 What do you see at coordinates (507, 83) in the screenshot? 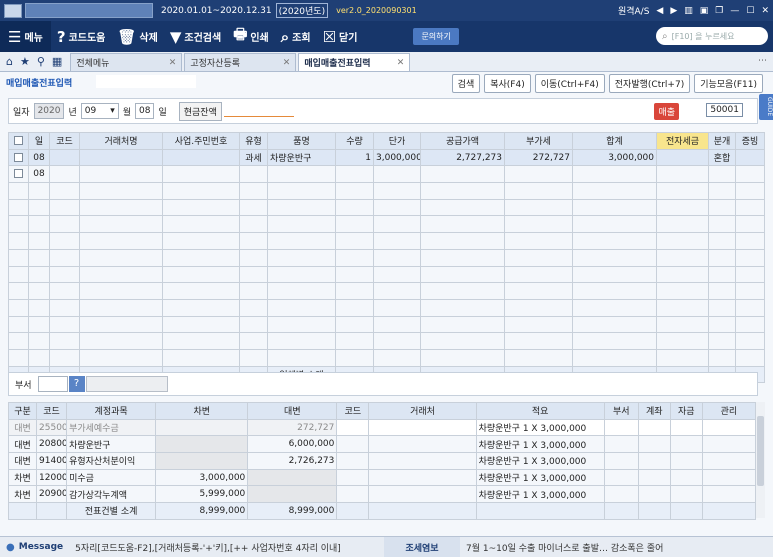
I see `copy-button: 복사(F4)` at bounding box center [507, 83].